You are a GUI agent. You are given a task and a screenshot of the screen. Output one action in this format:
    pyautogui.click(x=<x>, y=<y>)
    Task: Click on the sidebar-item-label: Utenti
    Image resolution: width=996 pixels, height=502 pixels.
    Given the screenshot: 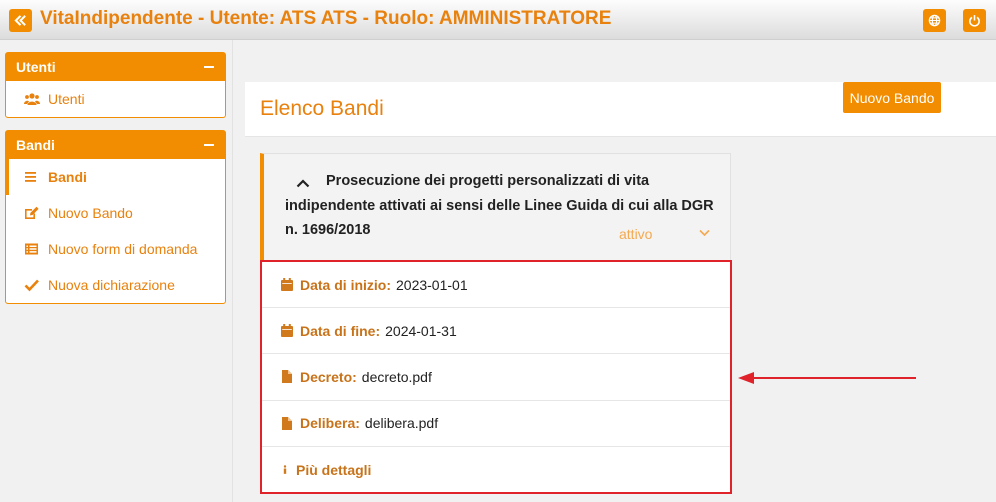 What is the action you would take?
    pyautogui.click(x=66, y=99)
    